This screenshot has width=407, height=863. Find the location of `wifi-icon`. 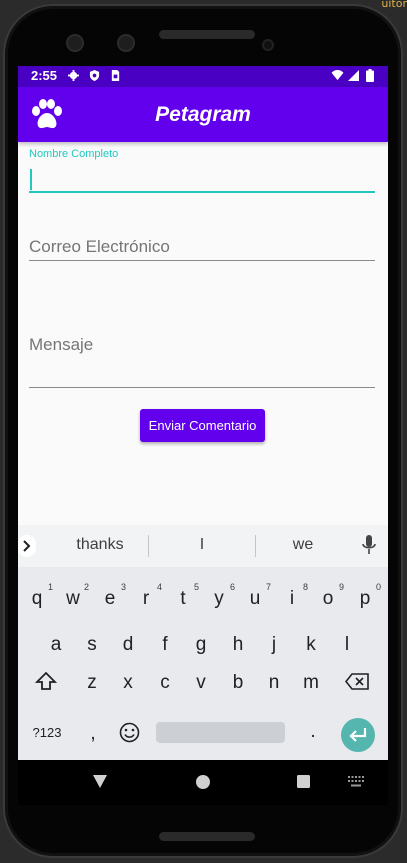

wifi-icon is located at coordinates (337, 75).